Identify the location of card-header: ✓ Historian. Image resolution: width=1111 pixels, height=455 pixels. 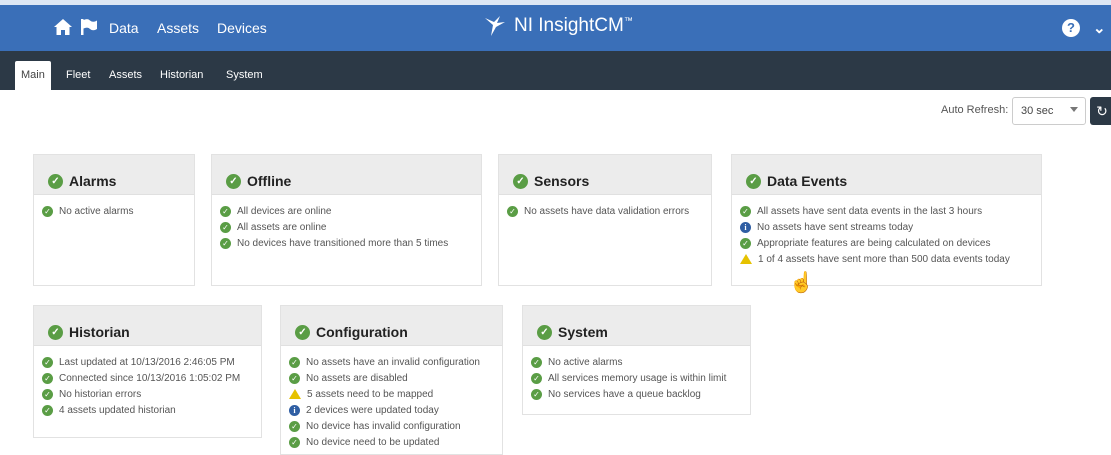
(147, 326).